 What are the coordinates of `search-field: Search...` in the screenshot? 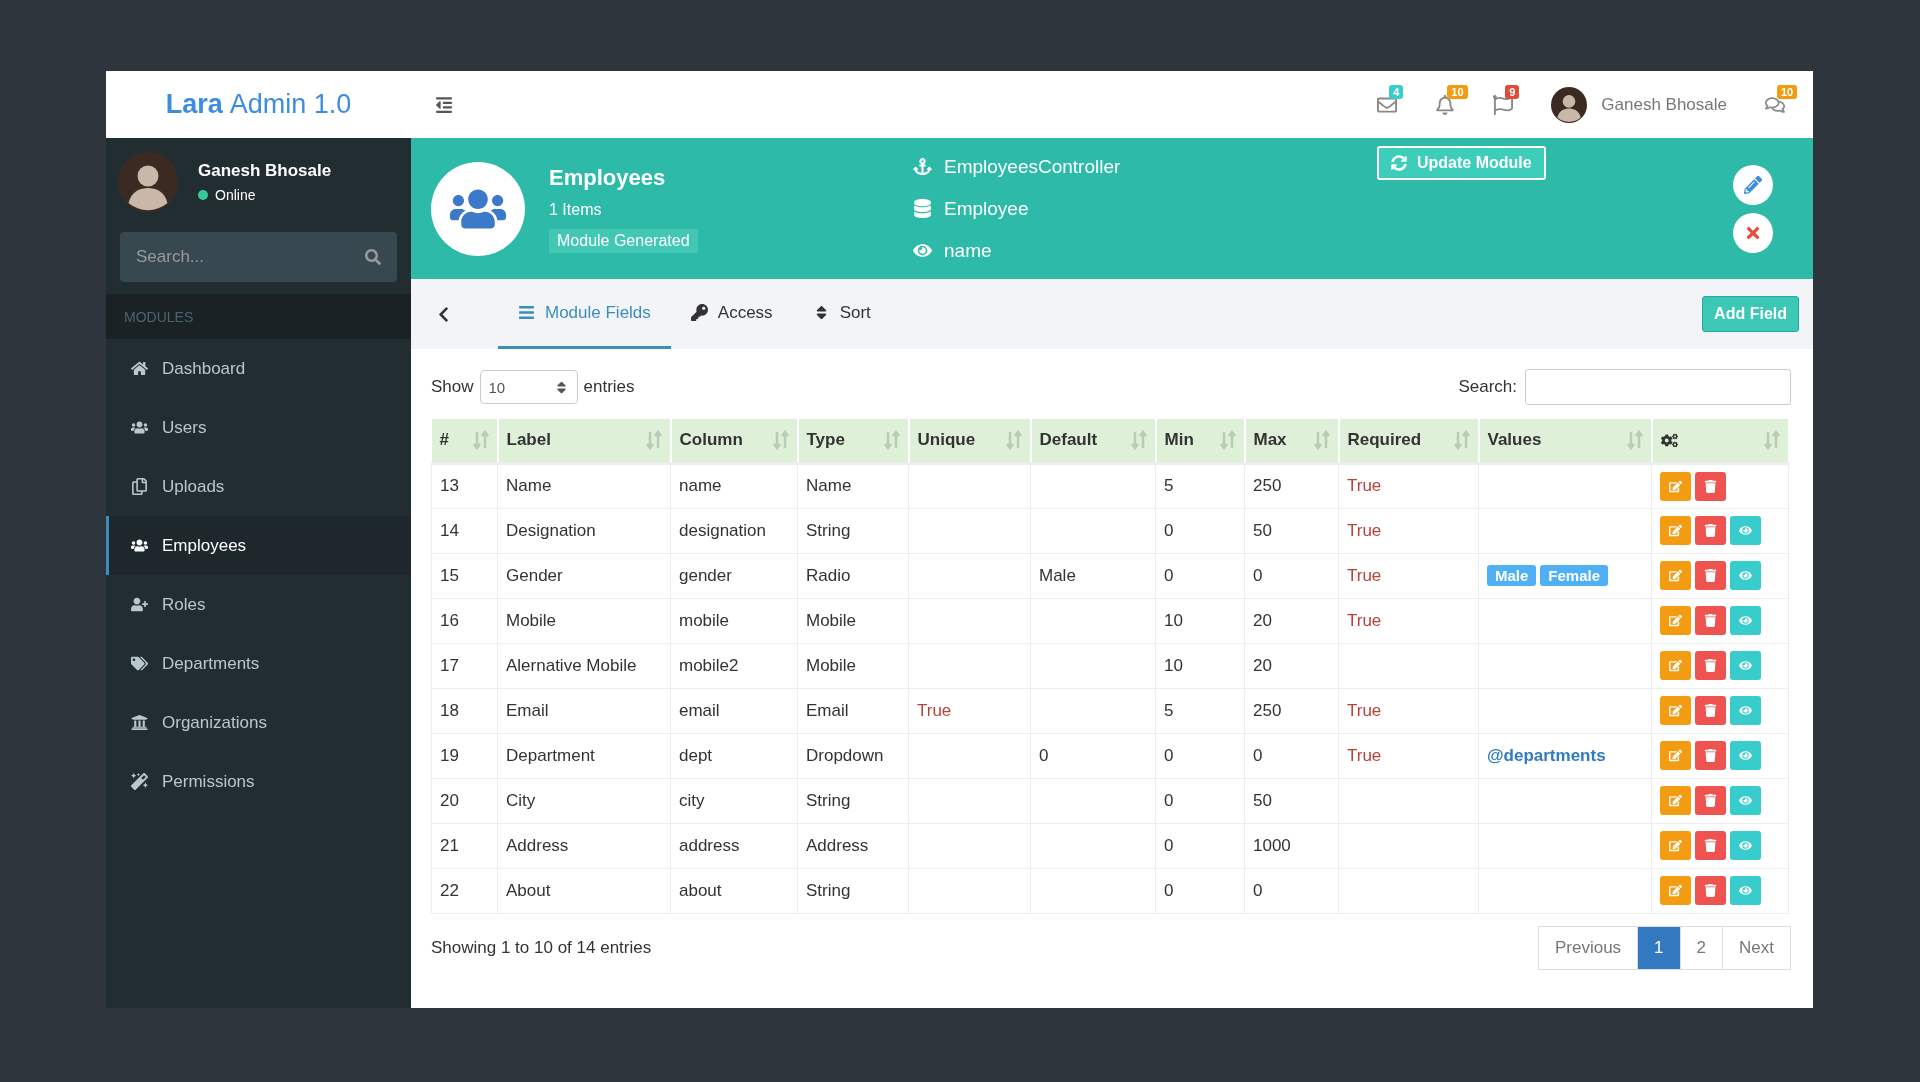 It's located at (258, 257).